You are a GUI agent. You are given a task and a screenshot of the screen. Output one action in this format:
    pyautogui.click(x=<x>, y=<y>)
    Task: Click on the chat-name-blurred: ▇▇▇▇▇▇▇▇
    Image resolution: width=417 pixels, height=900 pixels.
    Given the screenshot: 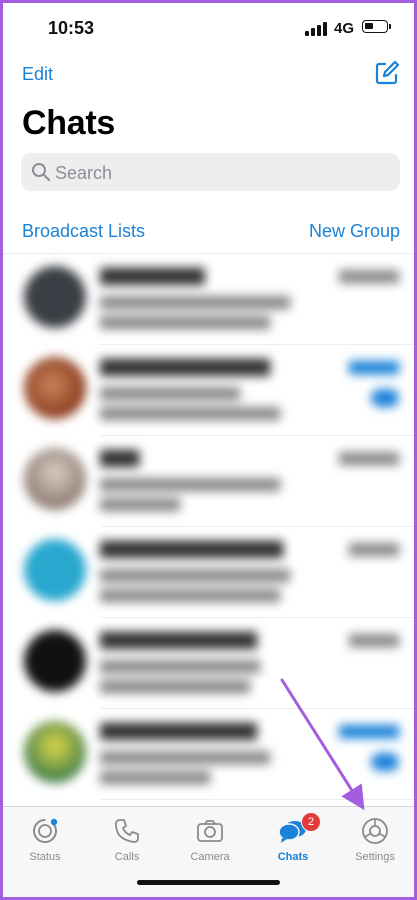 What is the action you would take?
    pyautogui.click(x=152, y=275)
    